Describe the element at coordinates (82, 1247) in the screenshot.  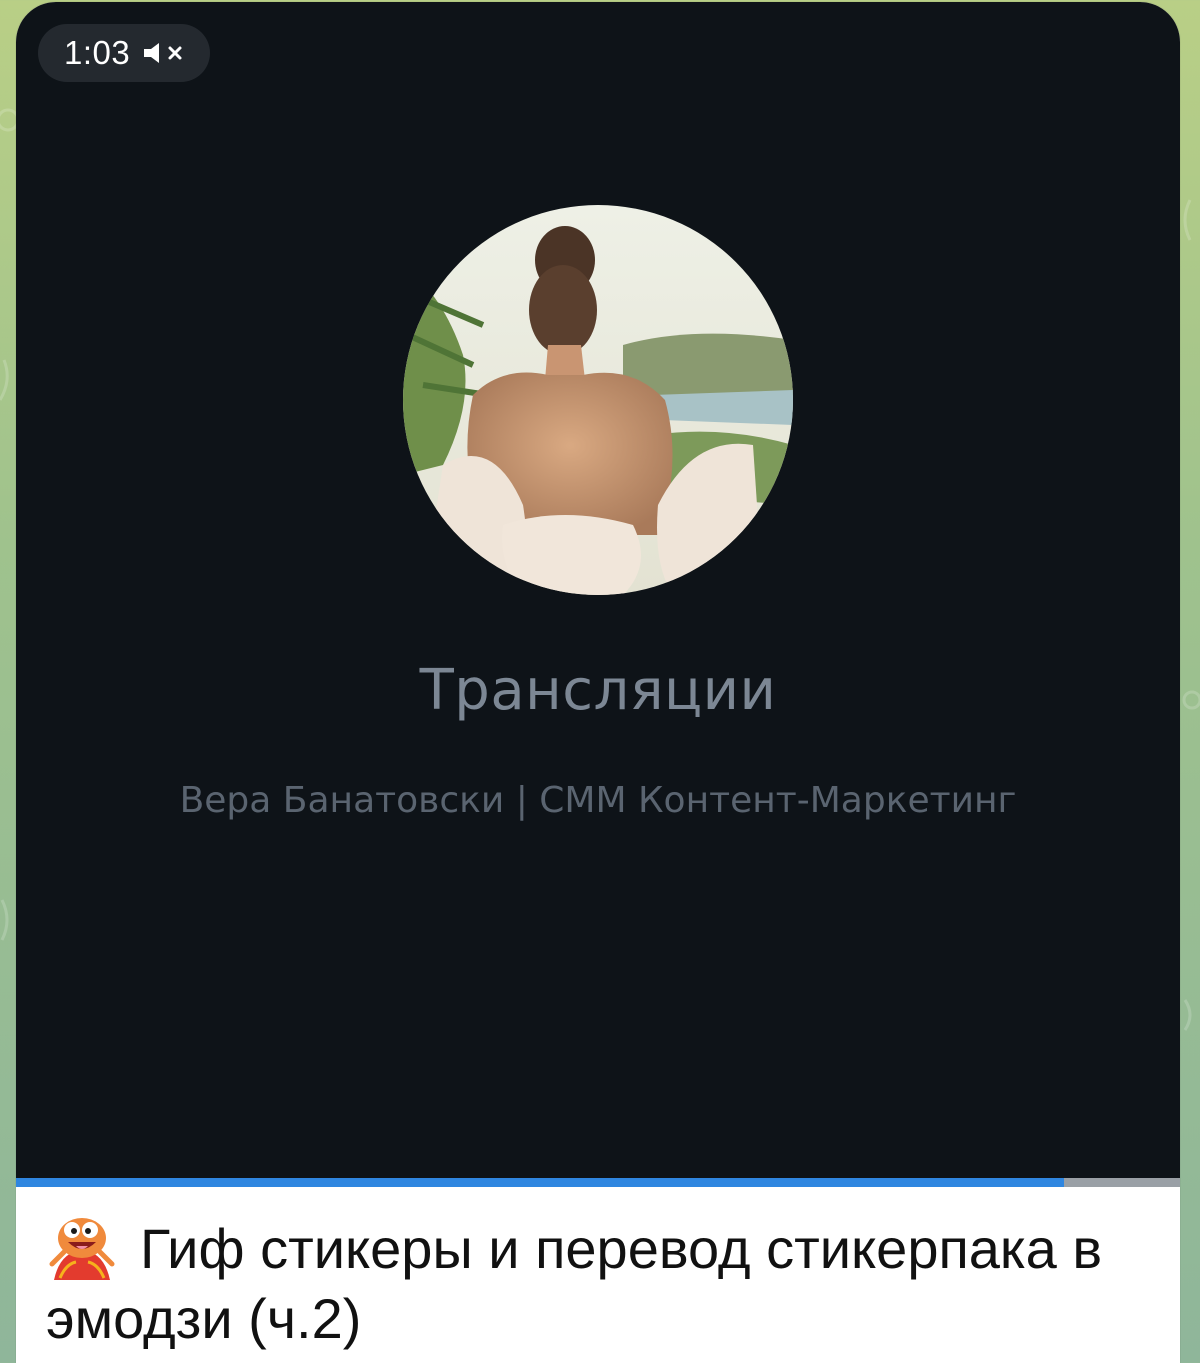
I see `dancing-sticker-emoji-icon` at that location.